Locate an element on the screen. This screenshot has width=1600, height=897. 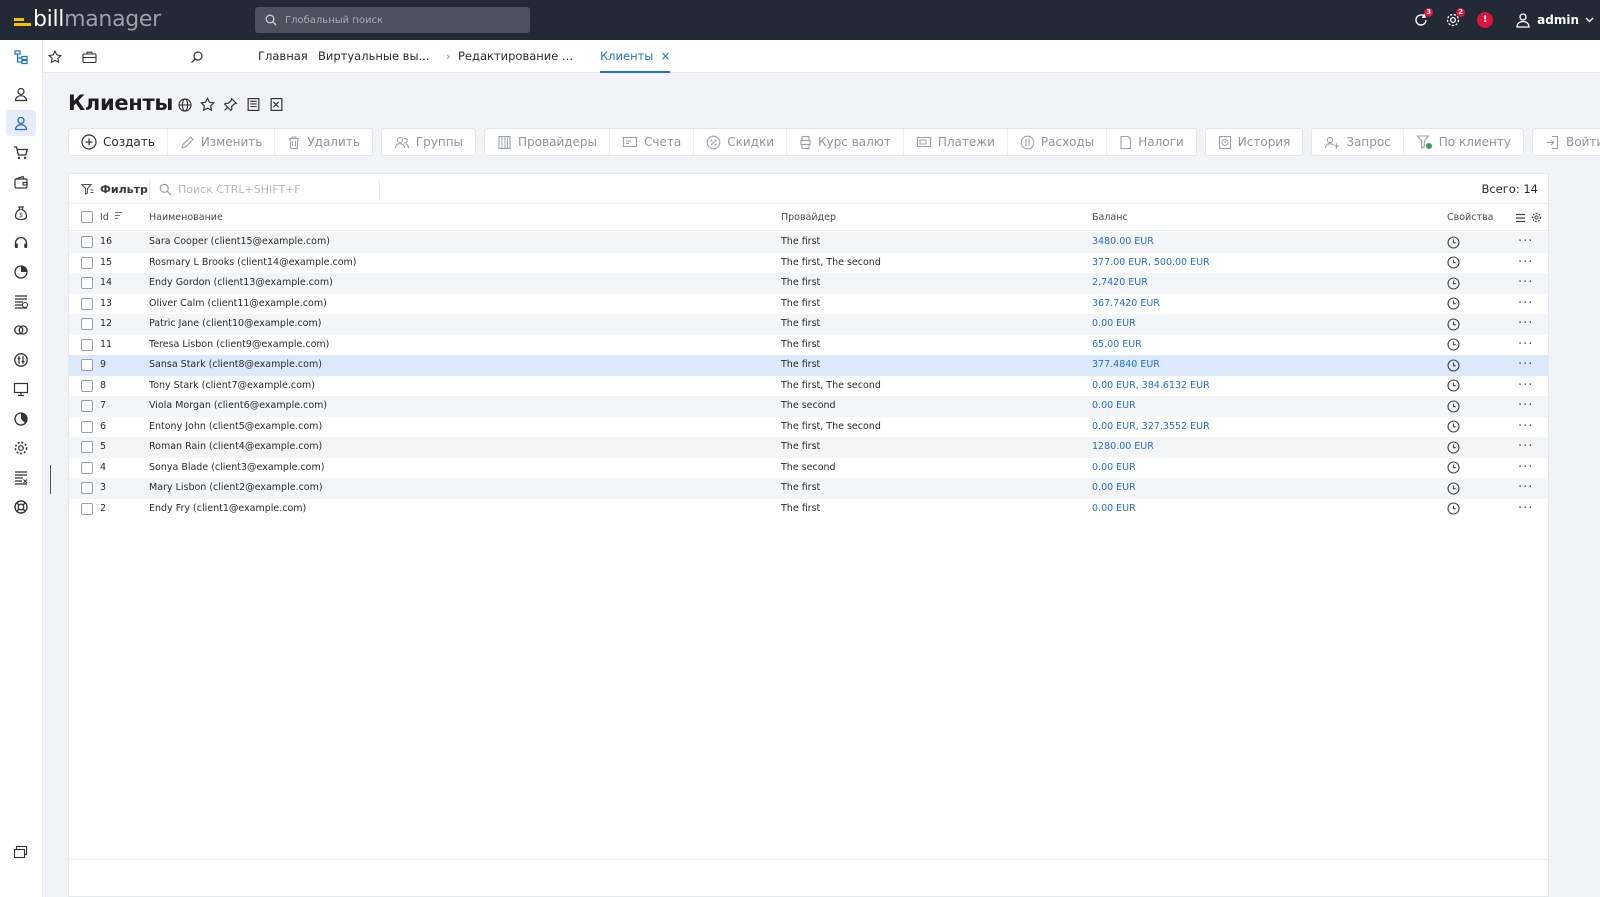
create-button: Создать is located at coordinates (118, 142).